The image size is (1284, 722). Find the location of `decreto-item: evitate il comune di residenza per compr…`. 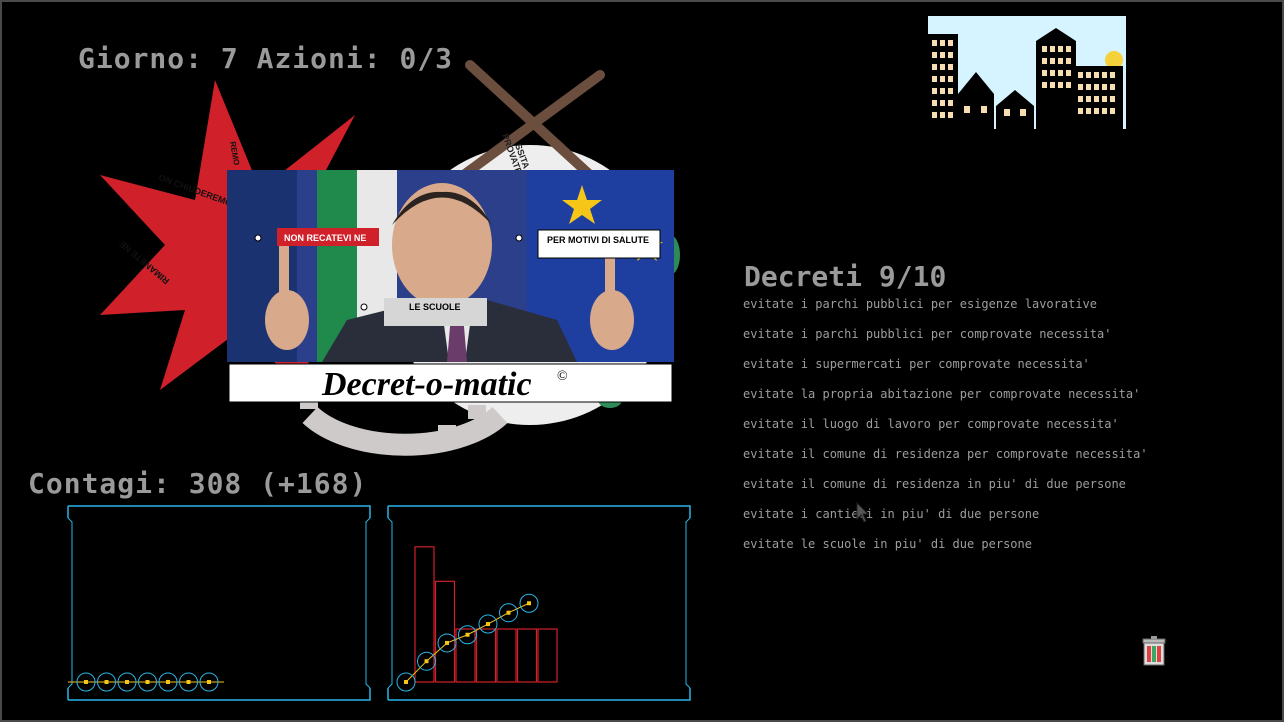

decreto-item: evitate il comune di residenza per compr… is located at coordinates (945, 461).